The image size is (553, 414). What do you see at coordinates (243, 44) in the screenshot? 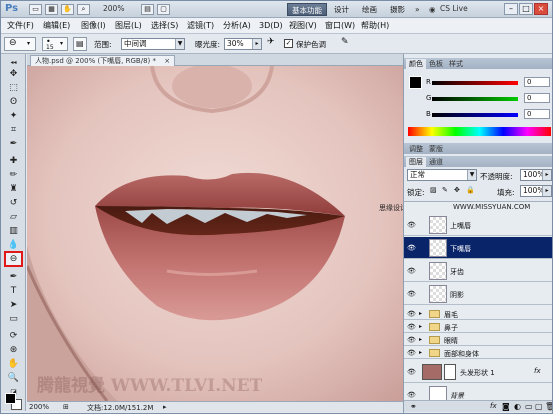
I see `exposure-input: 30% ▸` at bounding box center [243, 44].